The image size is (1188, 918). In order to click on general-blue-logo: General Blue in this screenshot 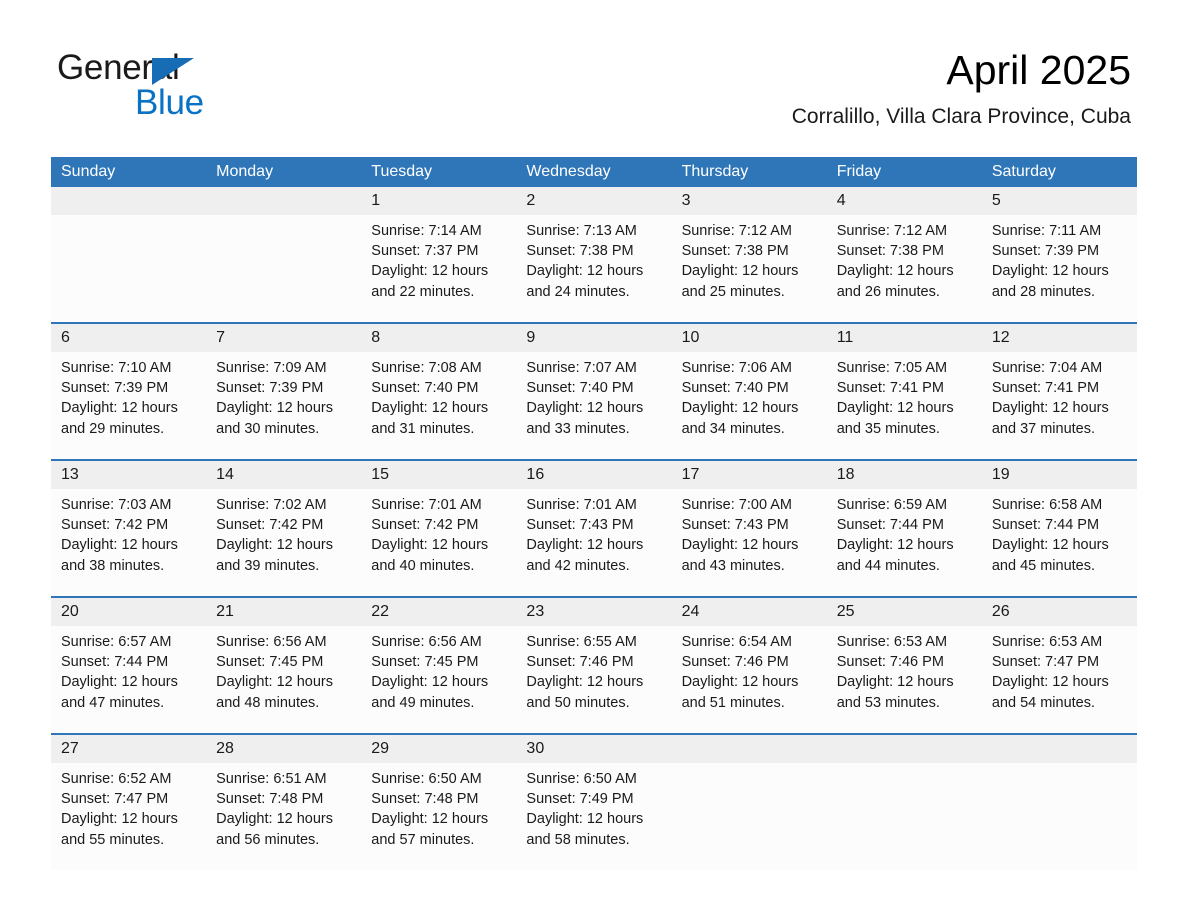, I will do `click(187, 88)`.